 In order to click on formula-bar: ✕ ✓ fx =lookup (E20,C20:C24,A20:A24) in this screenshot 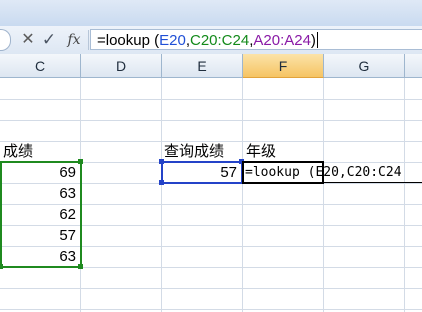, I will do `click(211, 40)`.